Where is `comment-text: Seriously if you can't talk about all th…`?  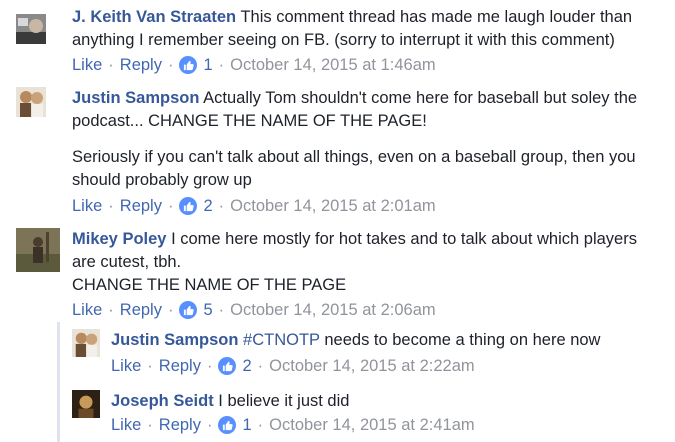 comment-text: Seriously if you can't talk about all th… is located at coordinates (354, 157).